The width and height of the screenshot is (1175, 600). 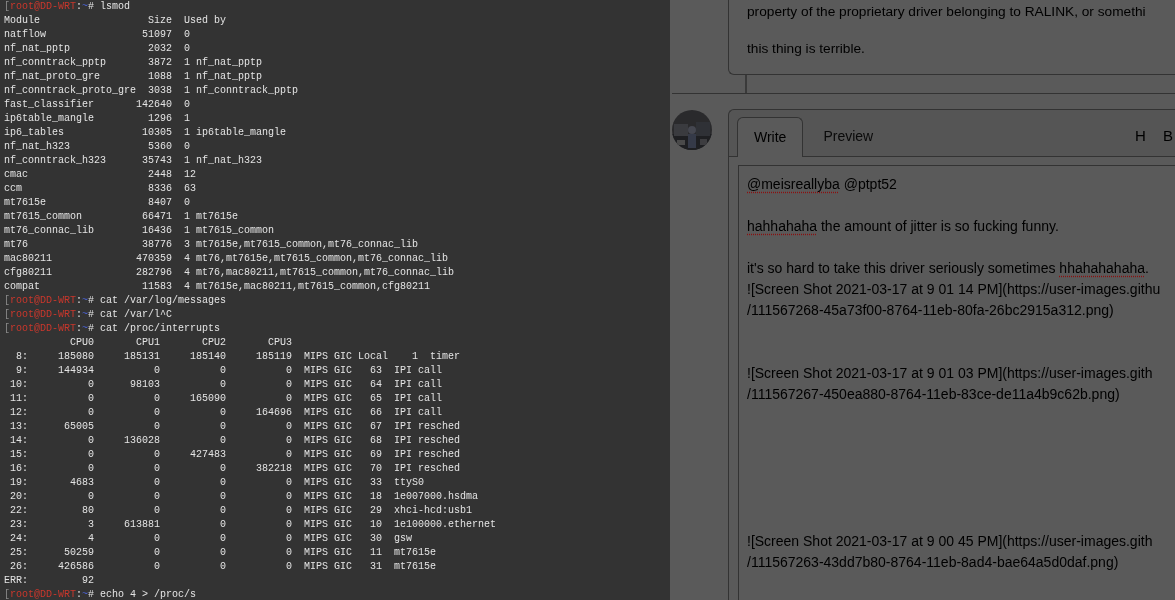 What do you see at coordinates (115, 21) in the screenshot?
I see `table-header-line: Module Size Used by` at bounding box center [115, 21].